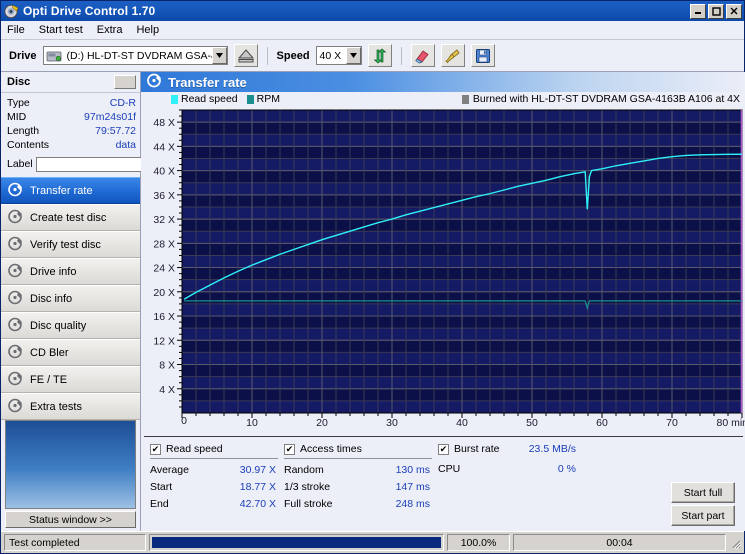 This screenshot has height=554, width=745. I want to click on sidebar-item-disc-info: Disc info, so click(70, 298).